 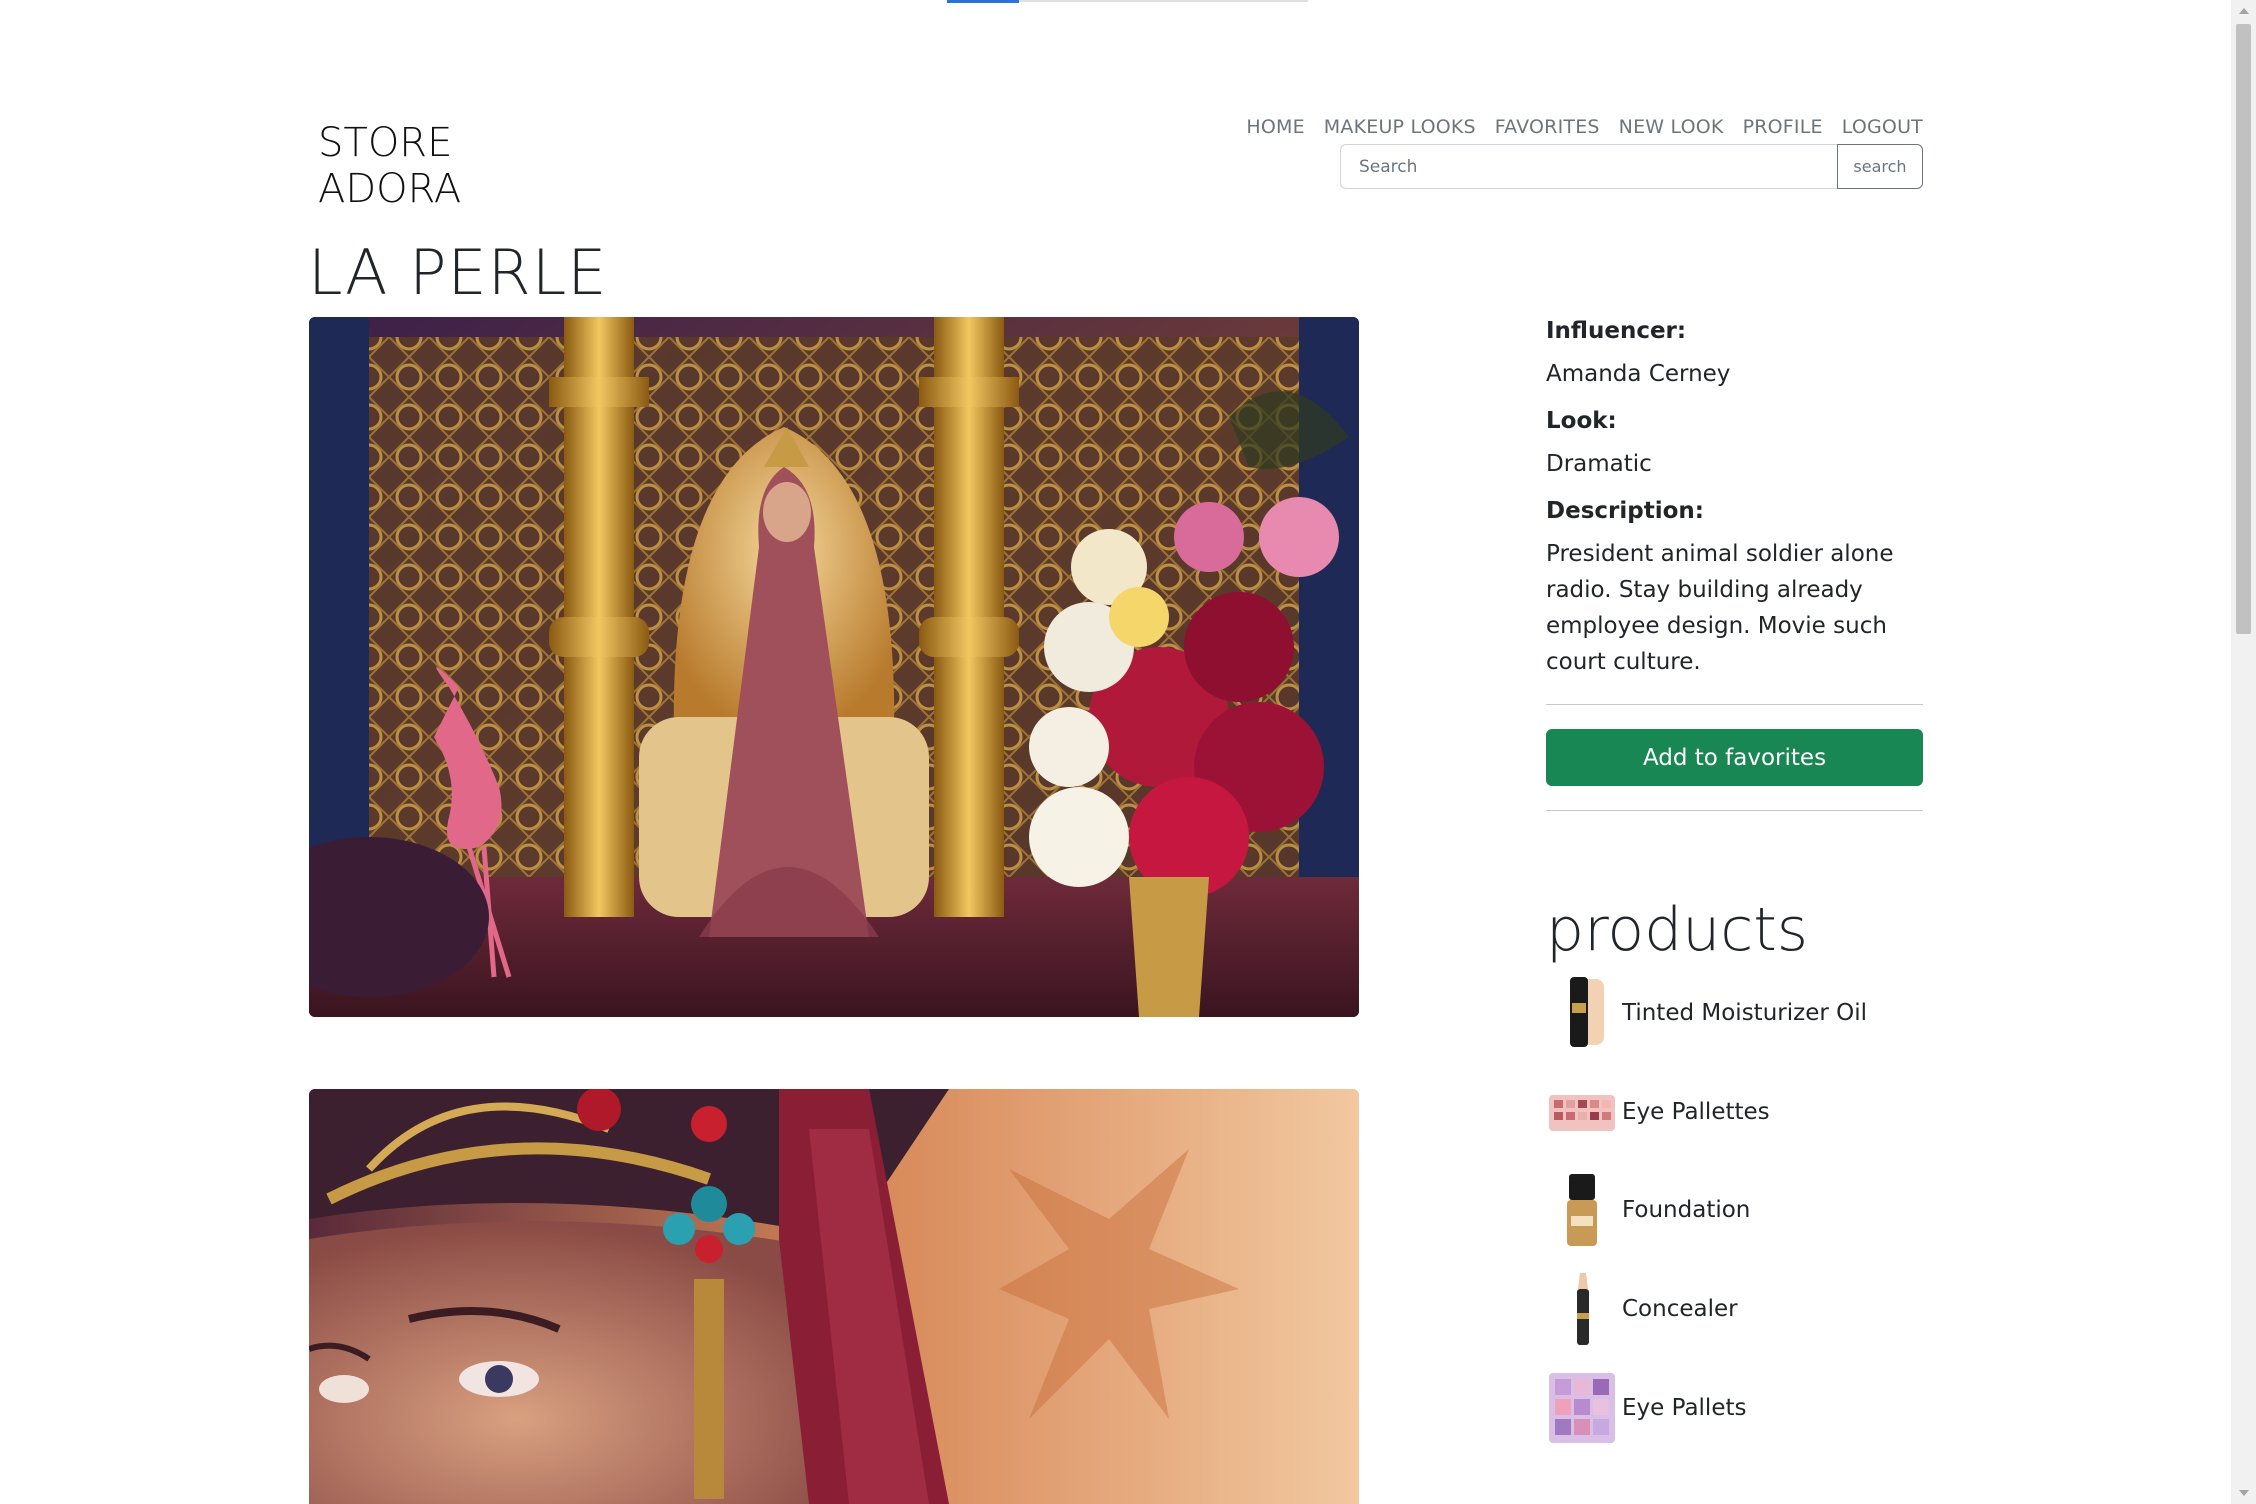 I want to click on influencer-value: Amanda Cerney, so click(x=1638, y=374).